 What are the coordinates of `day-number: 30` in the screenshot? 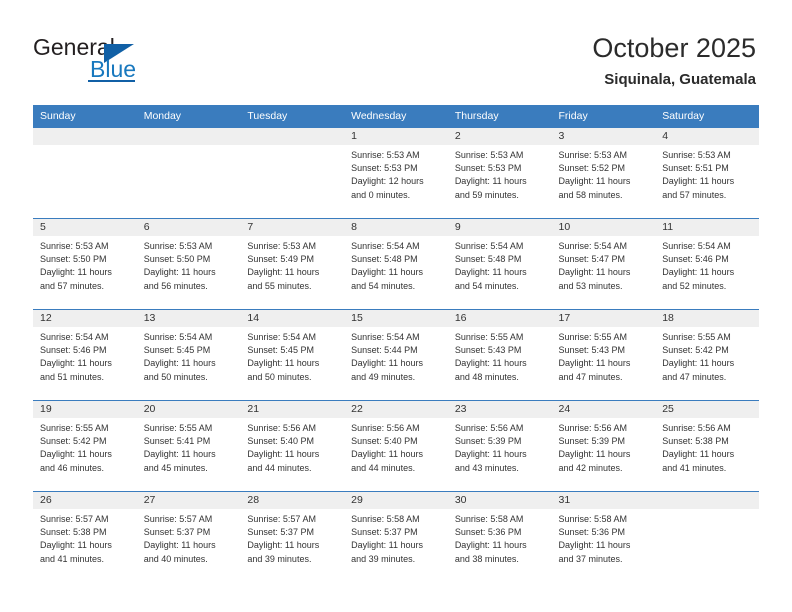 It's located at (499, 500).